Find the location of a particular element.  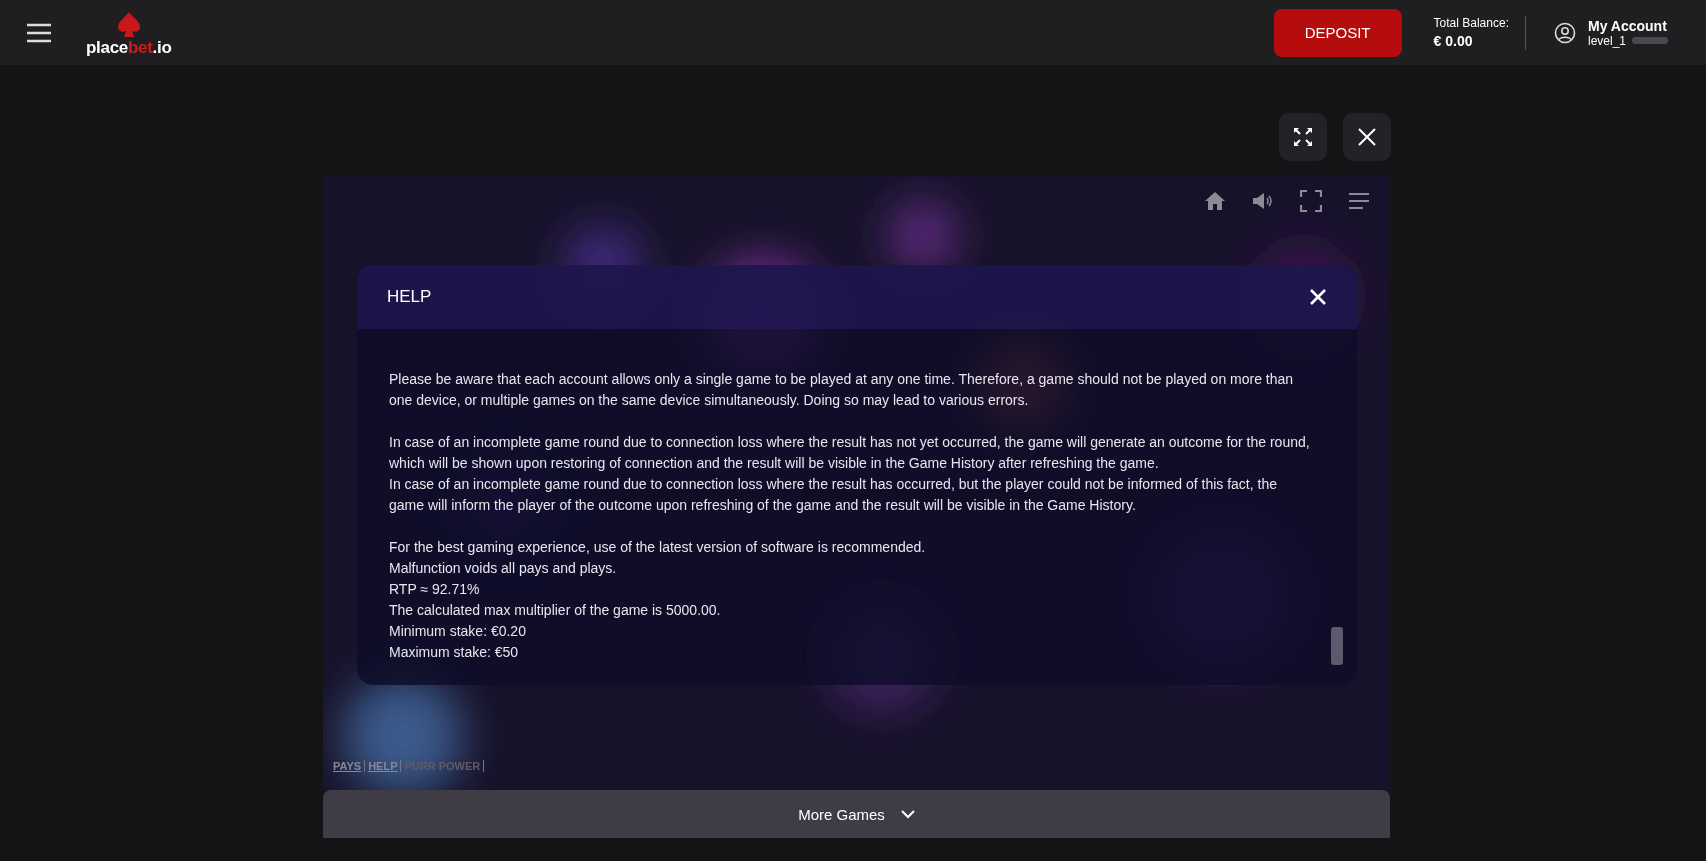

balance-label: Total Balance: is located at coordinates (1471, 23).